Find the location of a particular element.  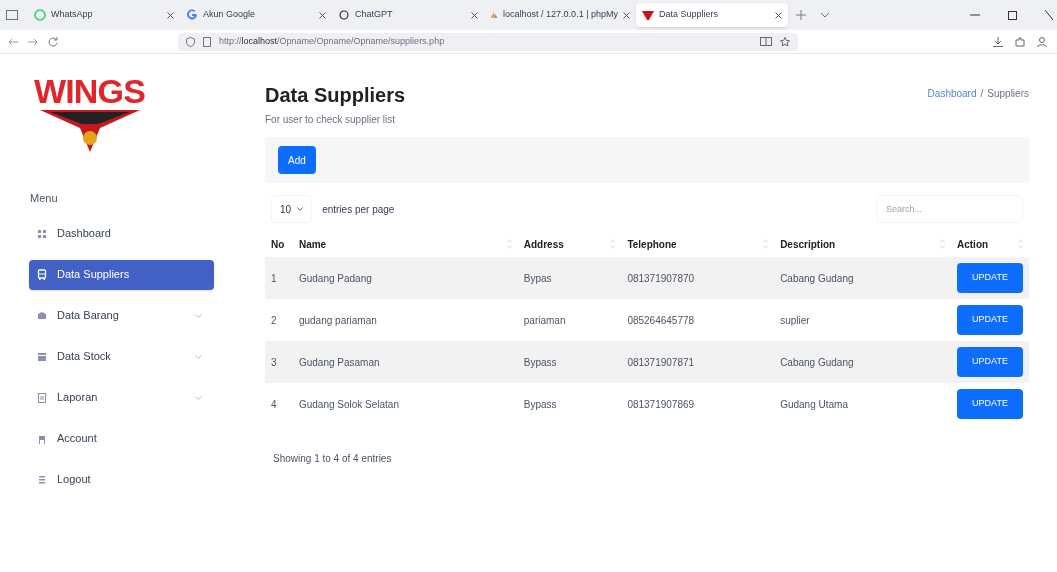

breadcrumb-link: Dashboard is located at coordinates (952, 93).